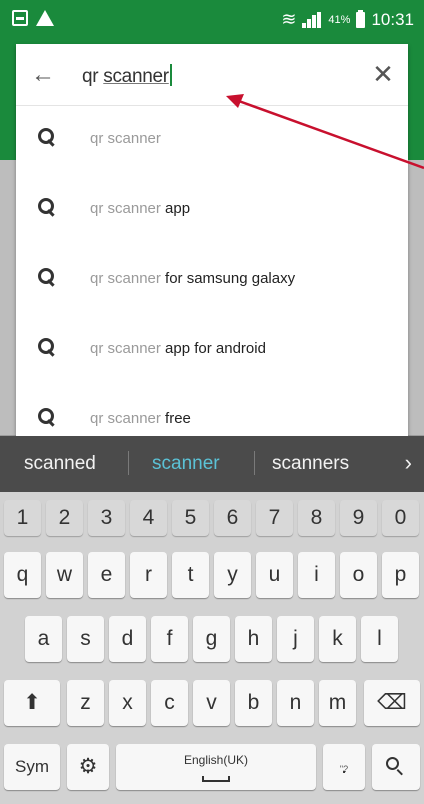 Image resolution: width=424 pixels, height=804 pixels. I want to click on settings-key: ⚙ ···, so click(88, 767).